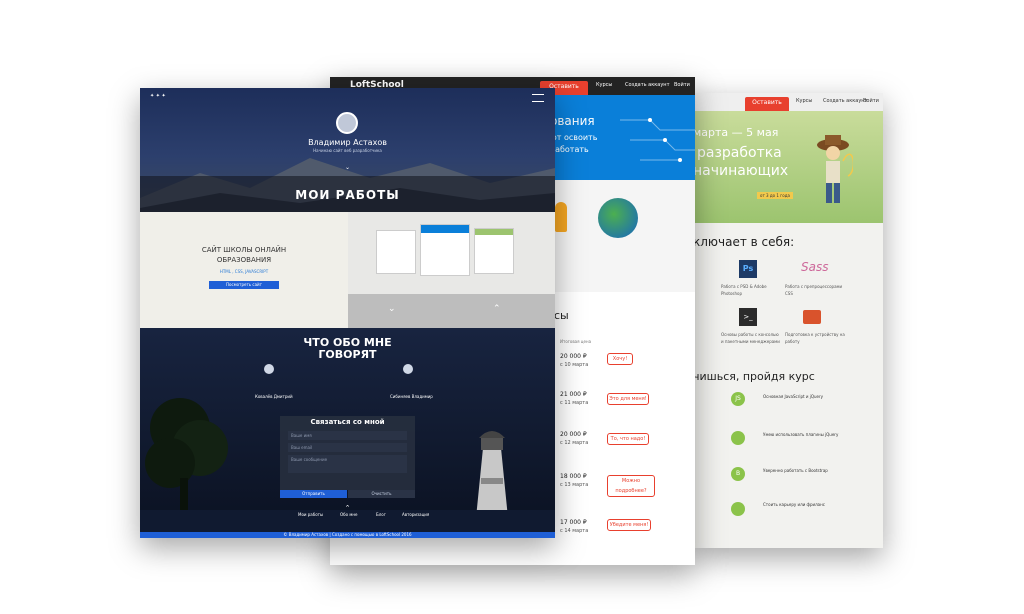 Image resolution: width=1024 pixels, height=614 pixels. Describe the element at coordinates (574, 137) in the screenshot. I see `middle-hero-2: ют освоить` at that location.